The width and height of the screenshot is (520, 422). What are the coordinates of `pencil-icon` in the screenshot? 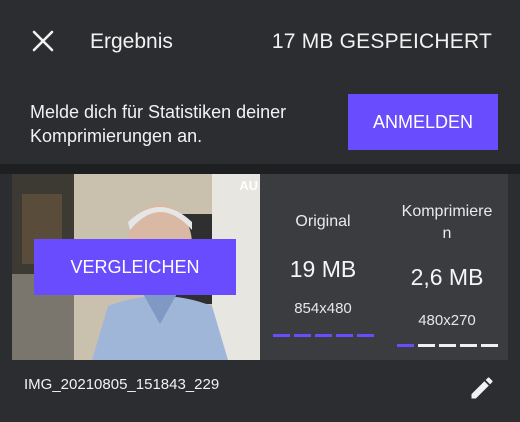 It's located at (482, 388).